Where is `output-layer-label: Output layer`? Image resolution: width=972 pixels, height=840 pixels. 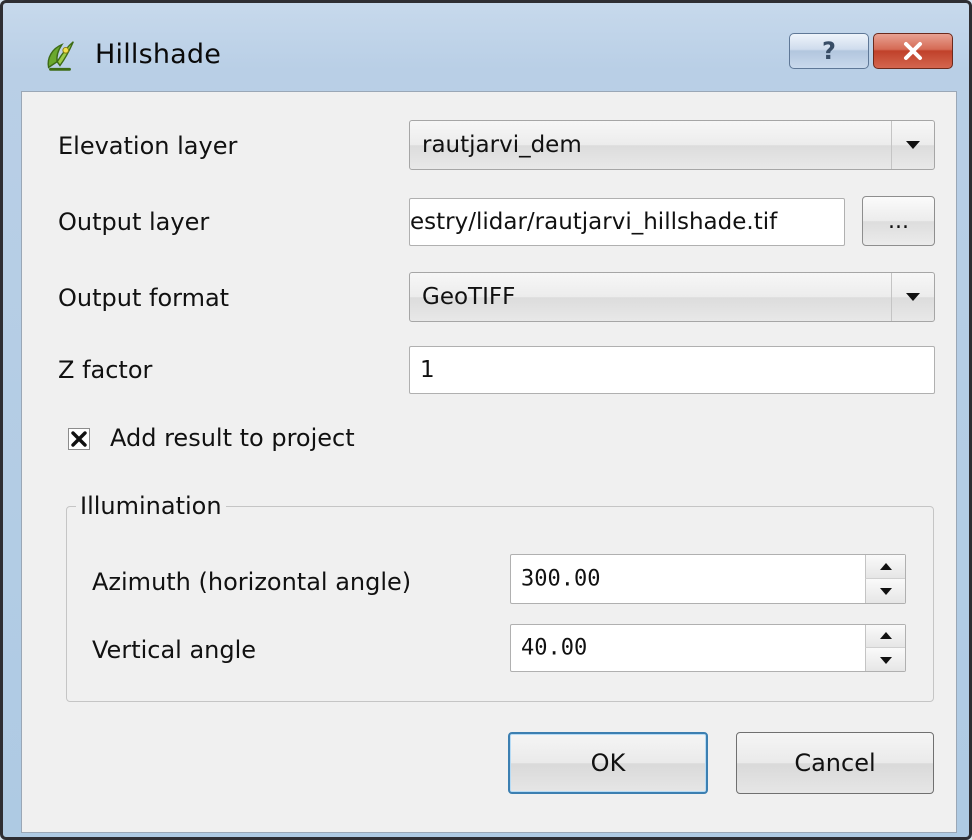 output-layer-label: Output layer is located at coordinates (134, 222).